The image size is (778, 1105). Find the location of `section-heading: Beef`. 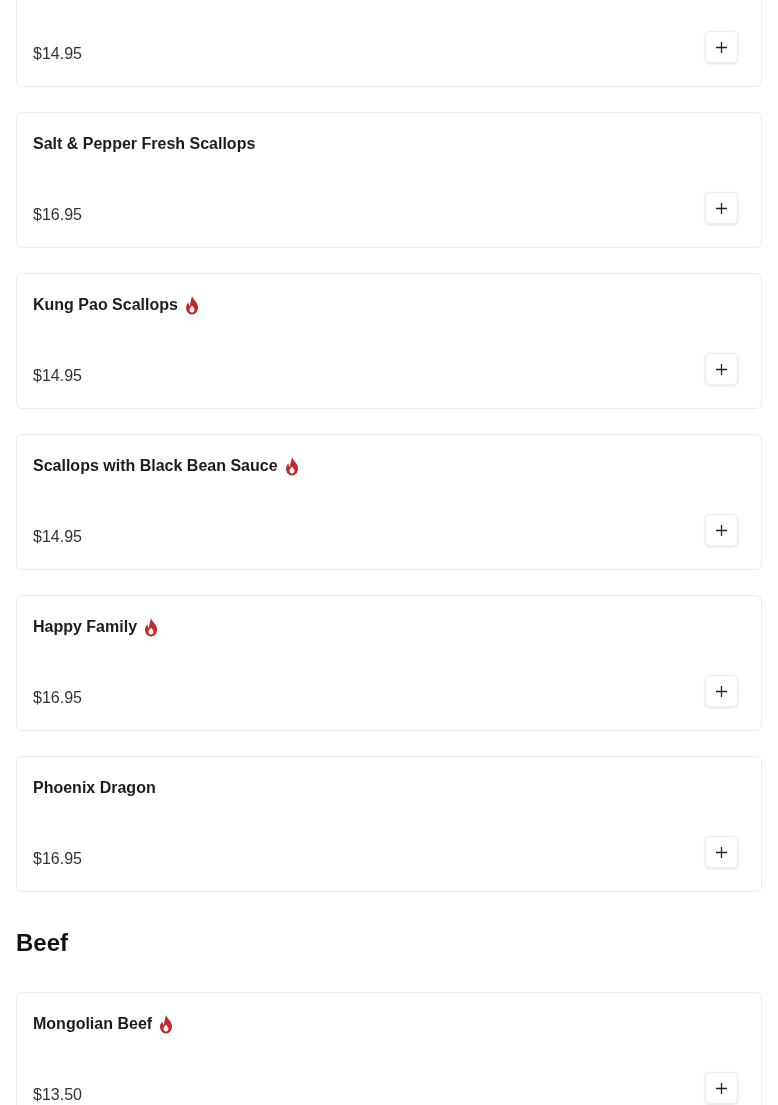

section-heading: Beef is located at coordinates (43, 943).